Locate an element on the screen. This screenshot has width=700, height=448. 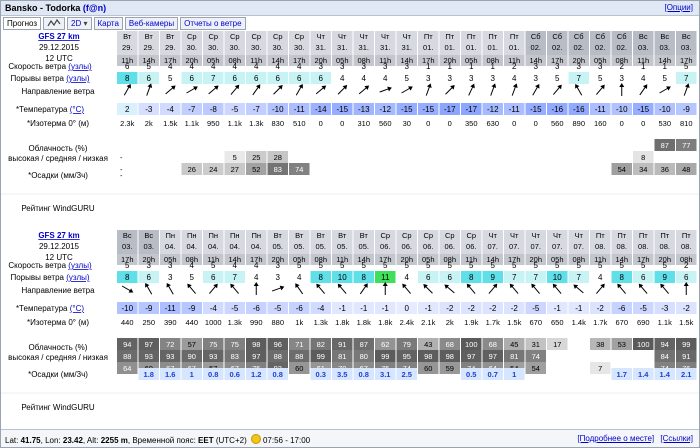
more-about-spot-link: [Подробнее о месте] is located at coordinates (615, 438).